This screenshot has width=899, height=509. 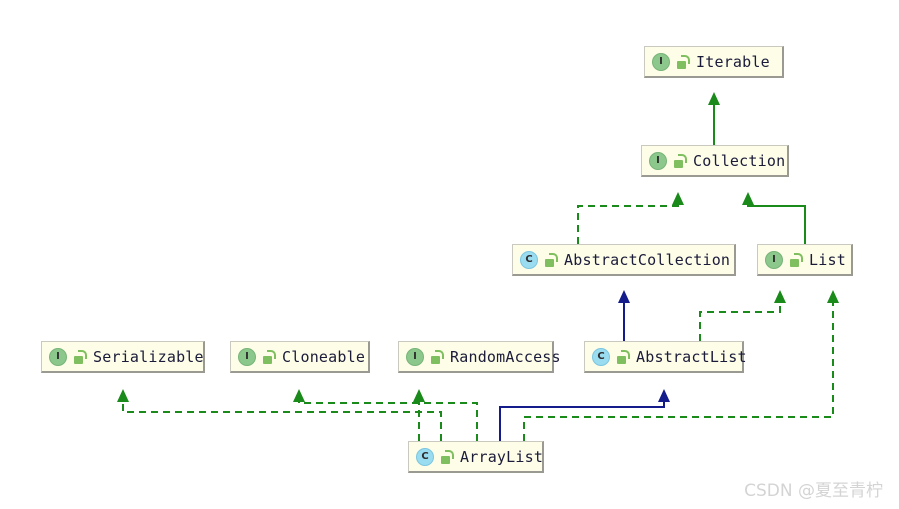 I want to click on edge-arraylist-to-cloneable, so click(x=385, y=415).